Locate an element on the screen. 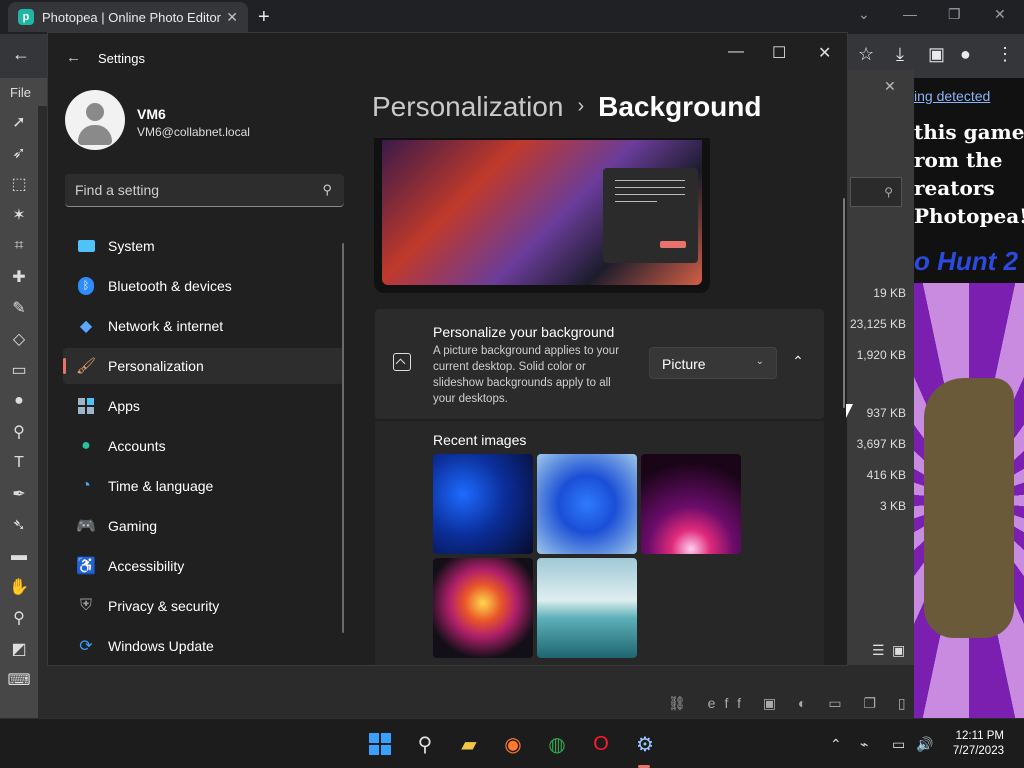 The image size is (1024, 768). browser-tab-photopea: p Photopea | Online Photo Editor ✕ is located at coordinates (128, 17).